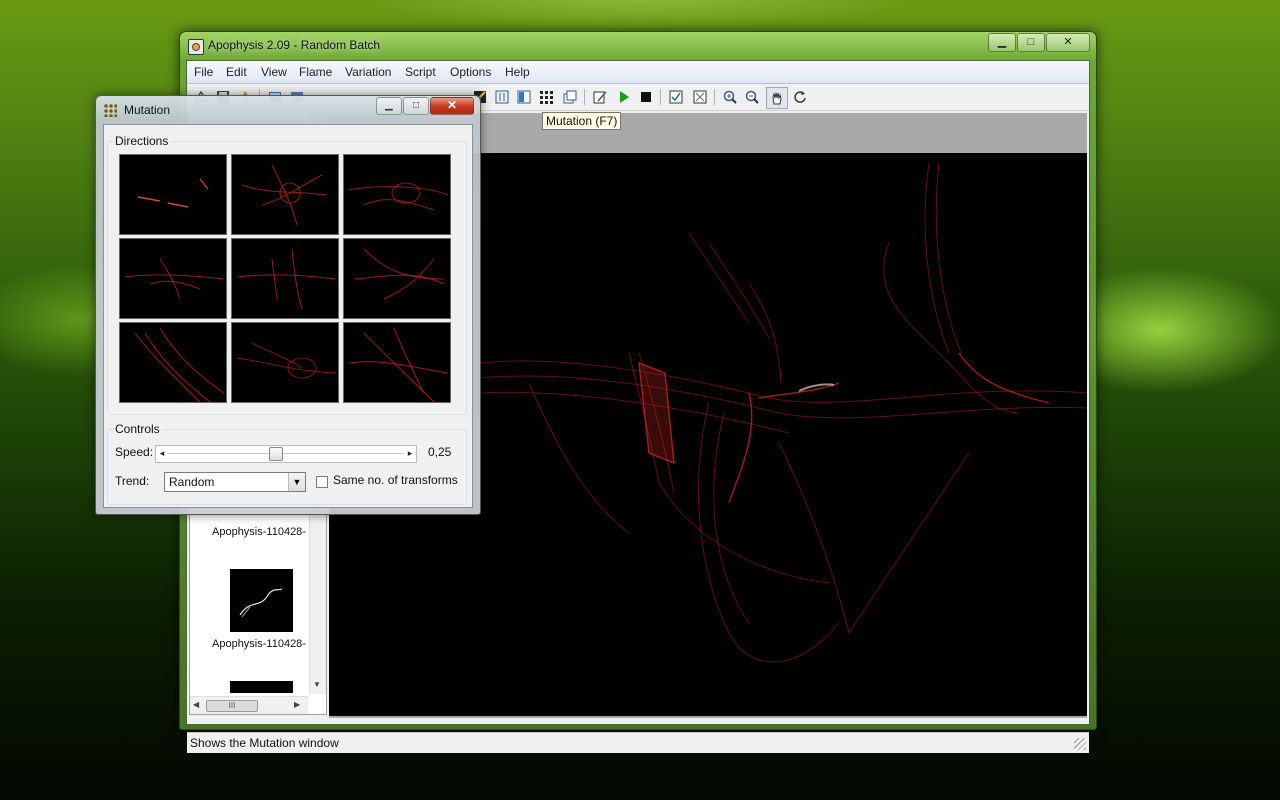 This screenshot has height=800, width=1280. Describe the element at coordinates (196, 47) in the screenshot. I see `app-icon` at that location.